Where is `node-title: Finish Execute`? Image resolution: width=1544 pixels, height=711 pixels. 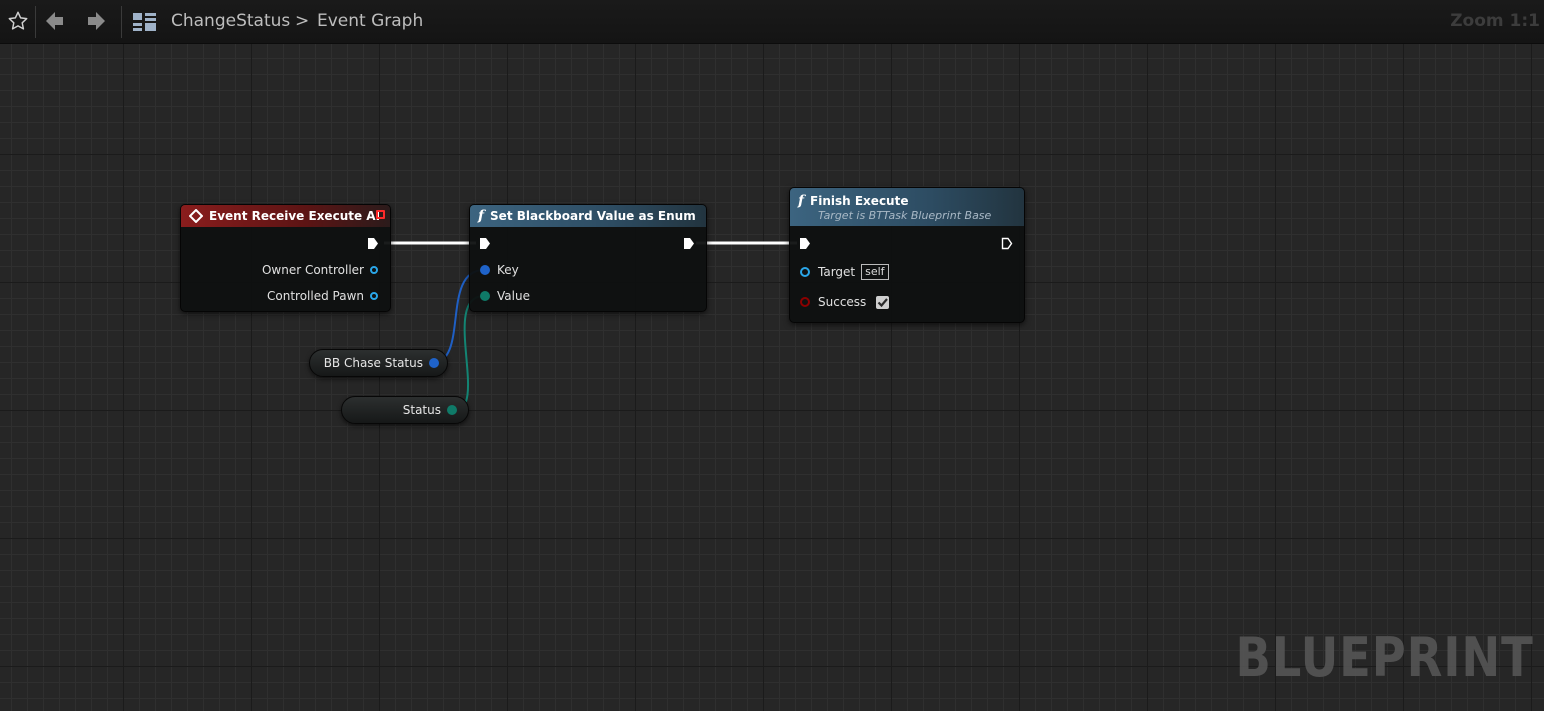
node-title: Finish Execute is located at coordinates (859, 200).